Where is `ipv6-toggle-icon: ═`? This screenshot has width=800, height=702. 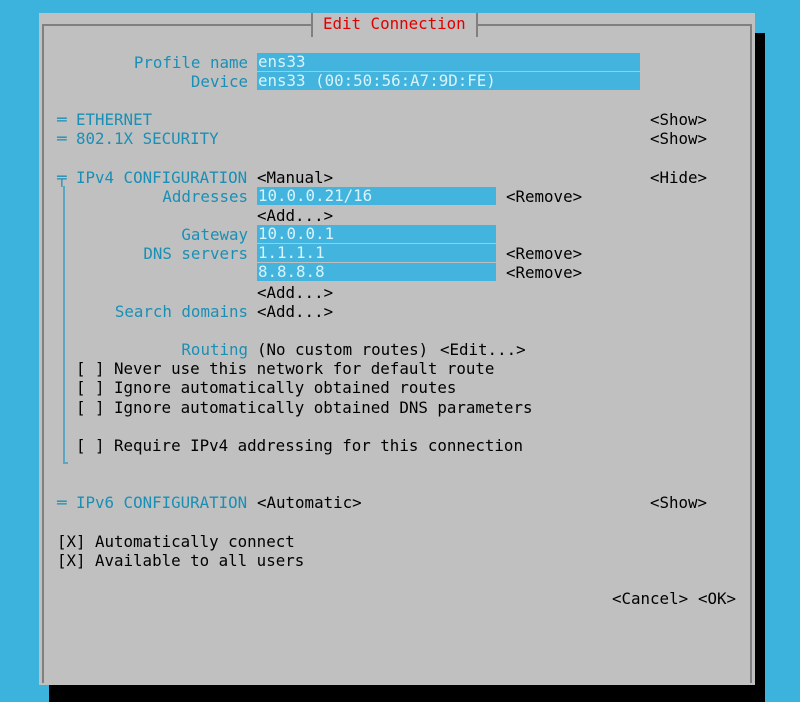
ipv6-toggle-icon: ═ is located at coordinates (62, 502).